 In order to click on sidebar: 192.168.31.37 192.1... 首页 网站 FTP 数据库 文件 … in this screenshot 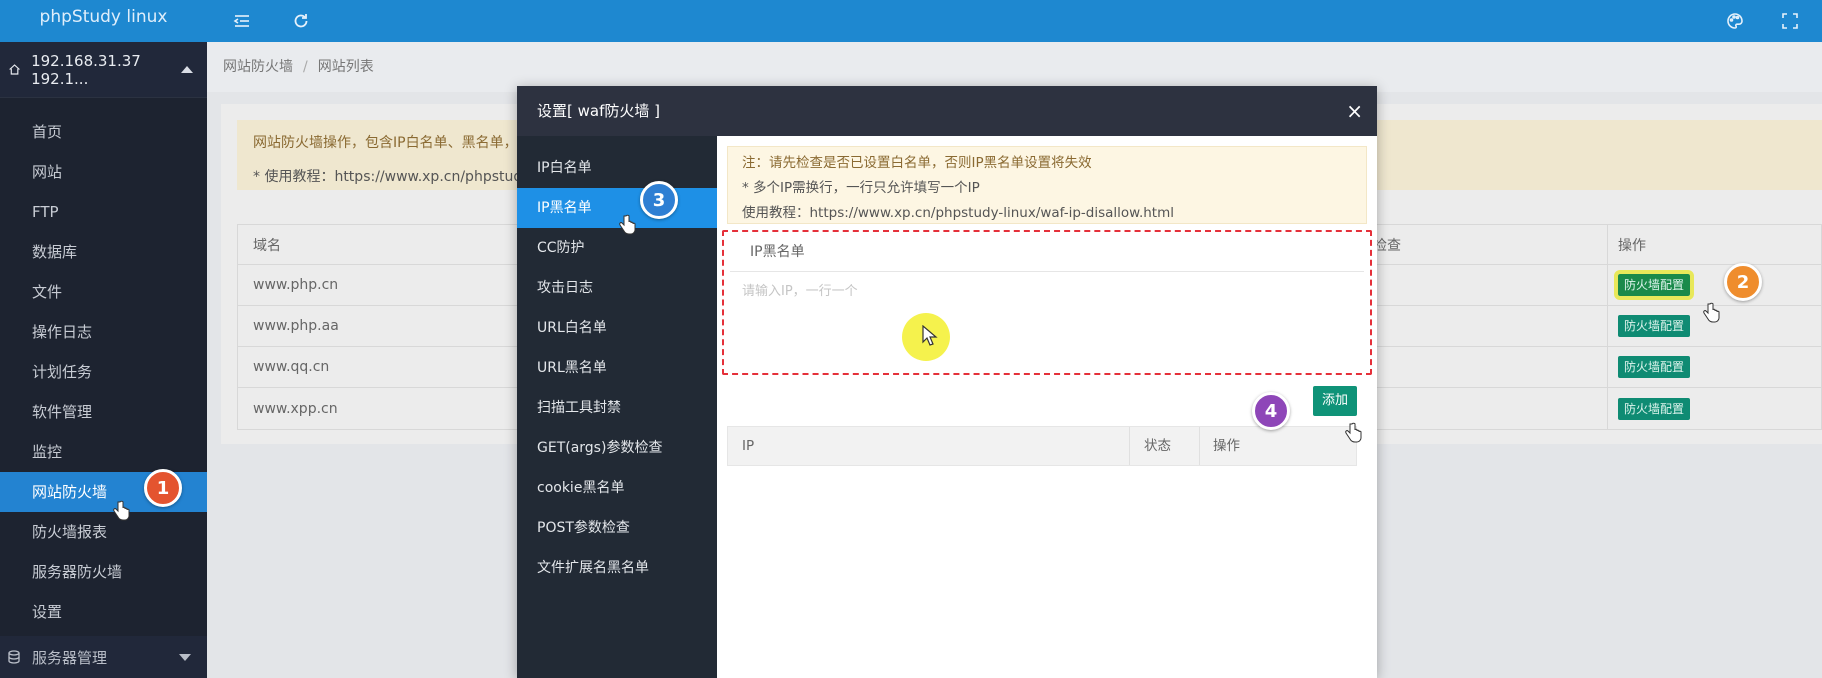, I will do `click(103, 360)`.